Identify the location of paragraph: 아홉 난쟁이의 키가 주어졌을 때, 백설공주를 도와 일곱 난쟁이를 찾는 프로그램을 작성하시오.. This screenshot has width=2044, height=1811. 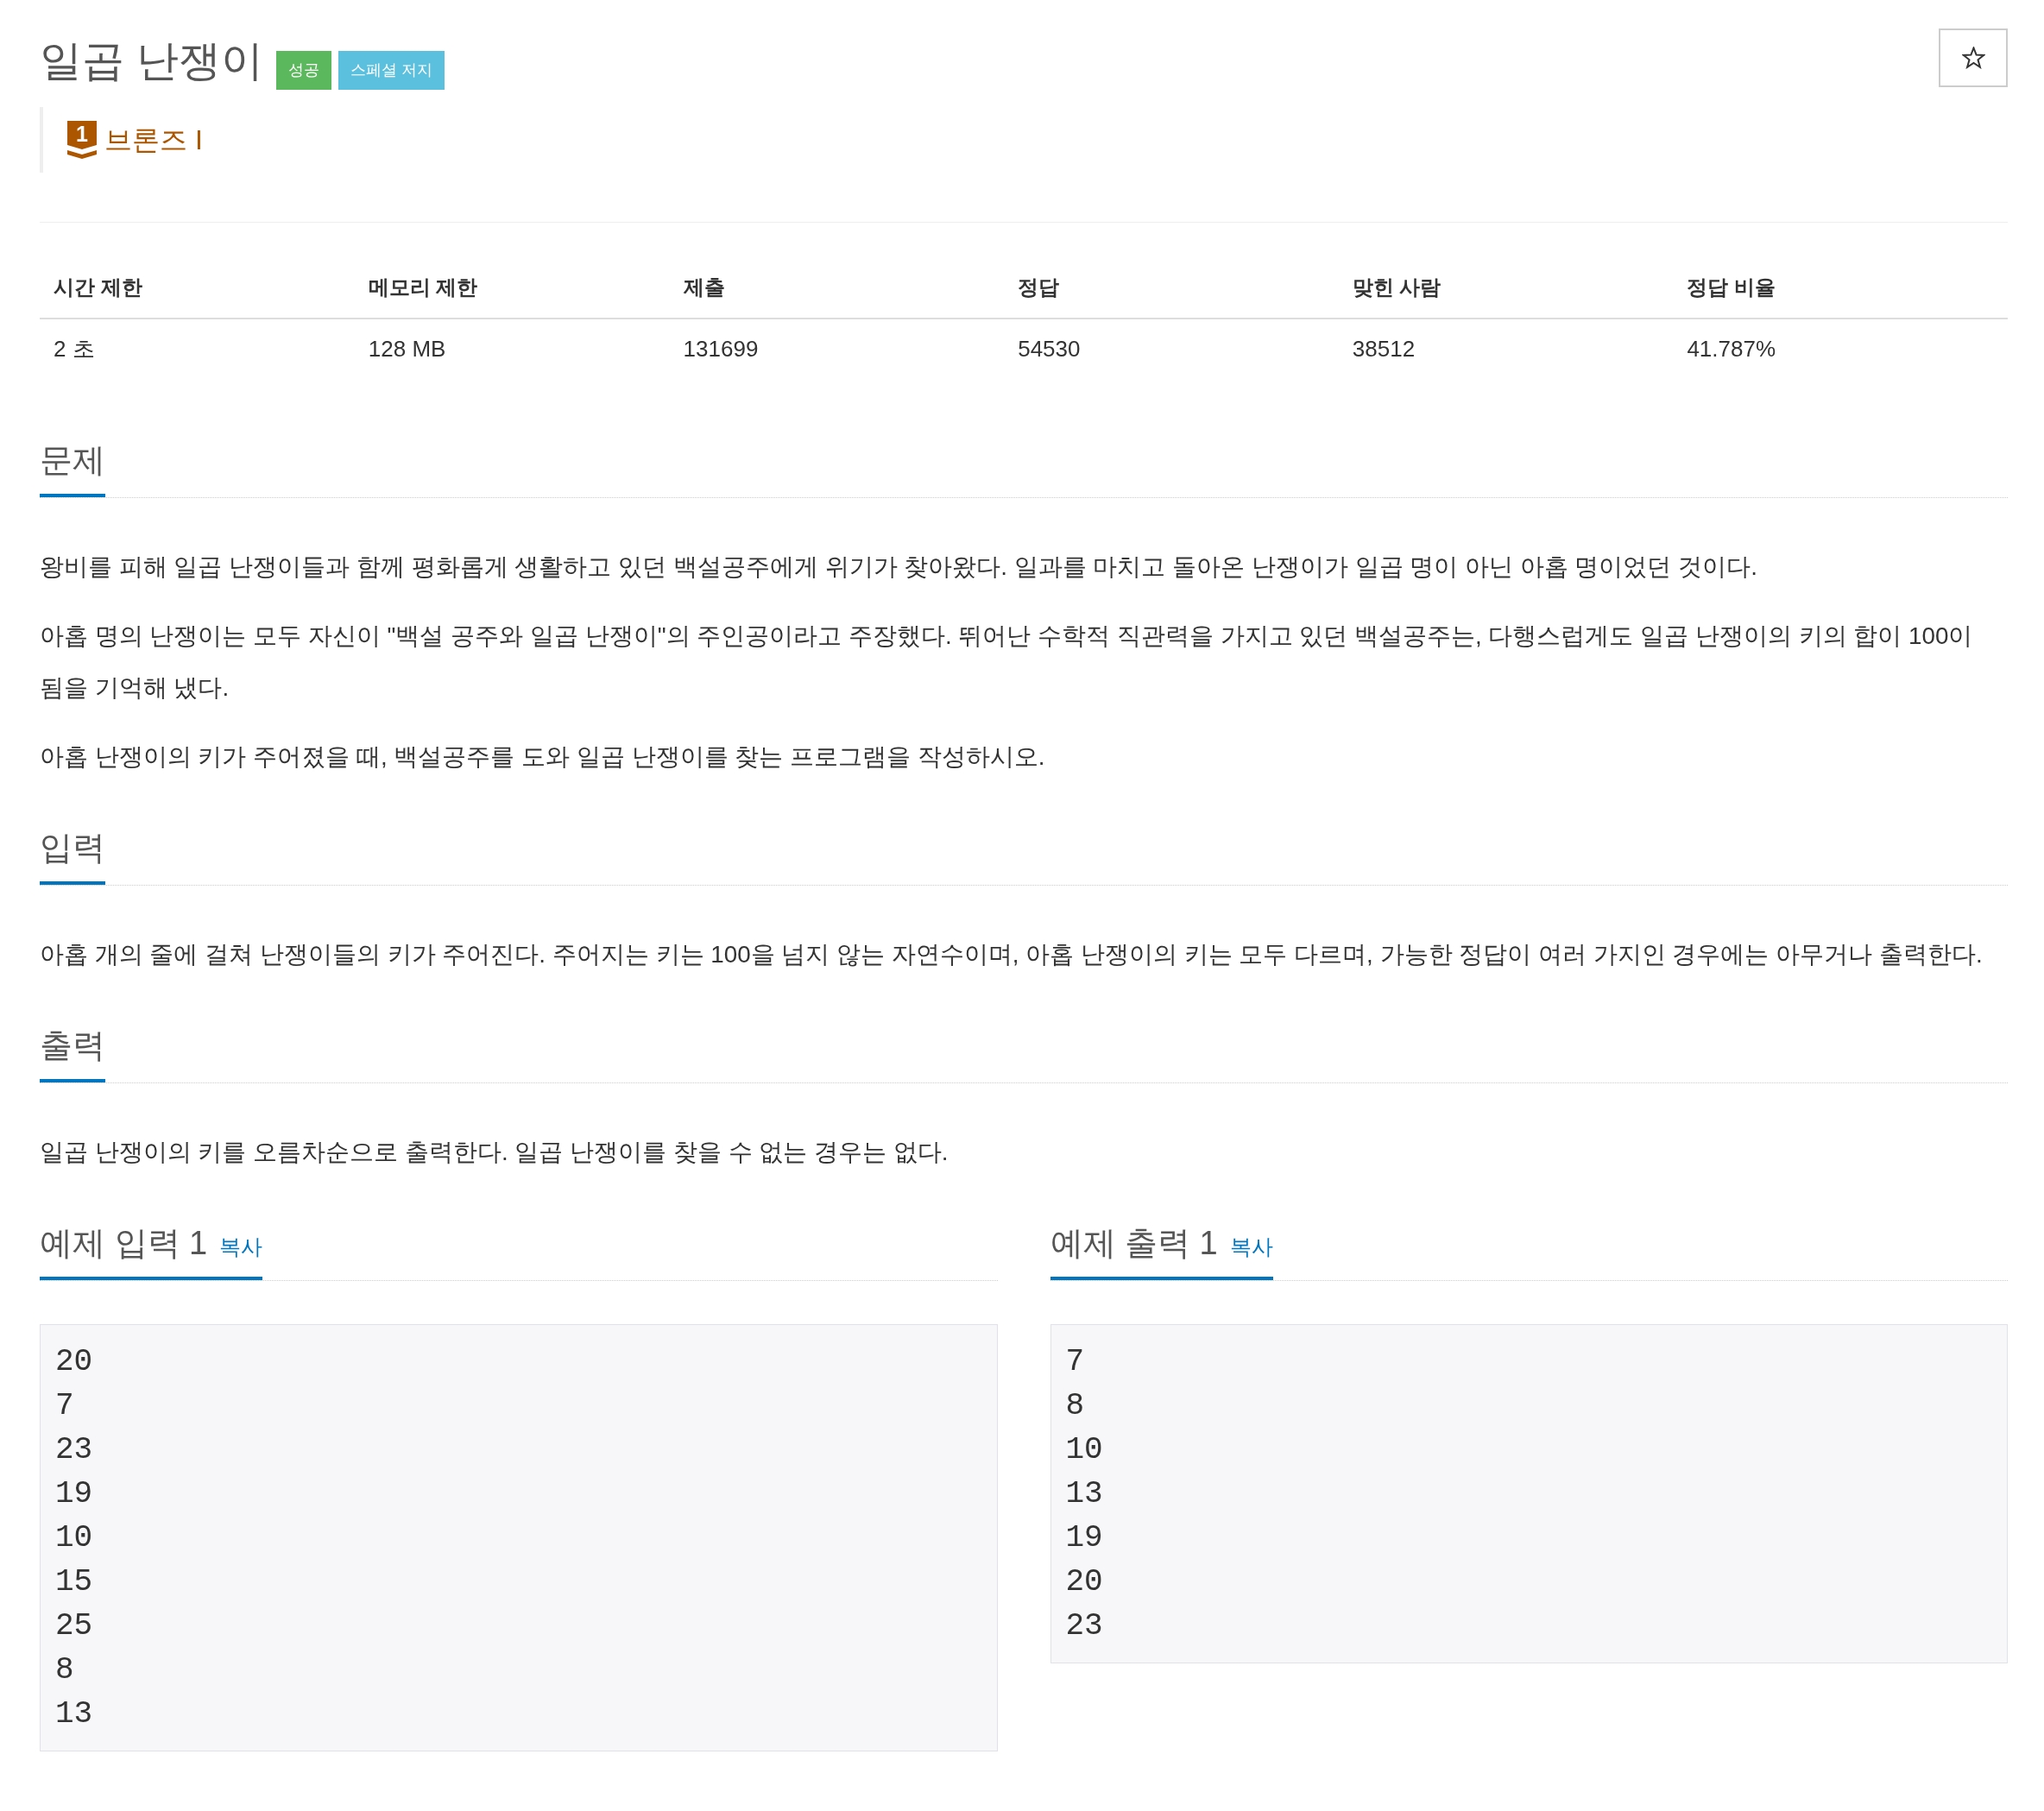
(543, 757).